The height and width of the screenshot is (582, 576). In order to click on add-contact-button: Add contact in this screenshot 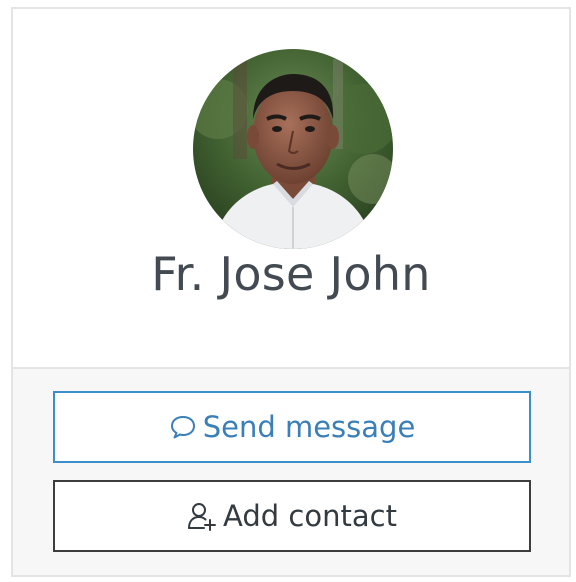, I will do `click(292, 516)`.